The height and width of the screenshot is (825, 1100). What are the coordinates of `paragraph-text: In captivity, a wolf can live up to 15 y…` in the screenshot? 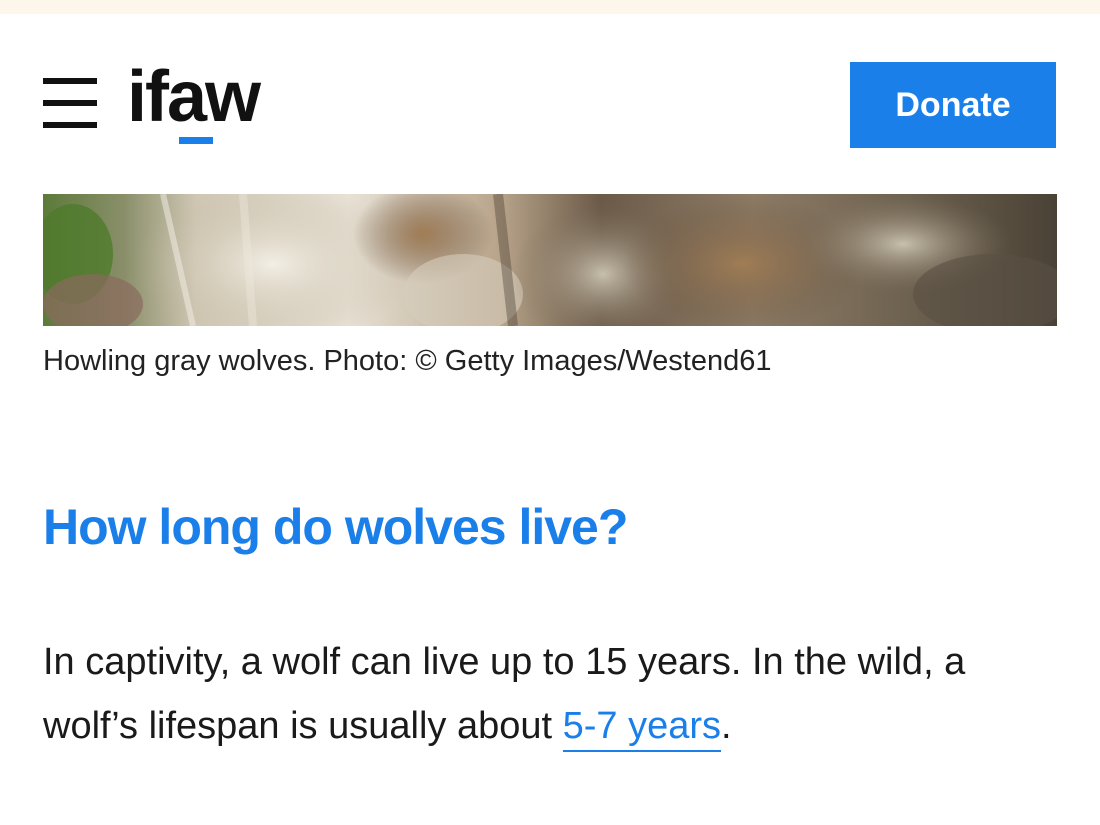 It's located at (504, 694).